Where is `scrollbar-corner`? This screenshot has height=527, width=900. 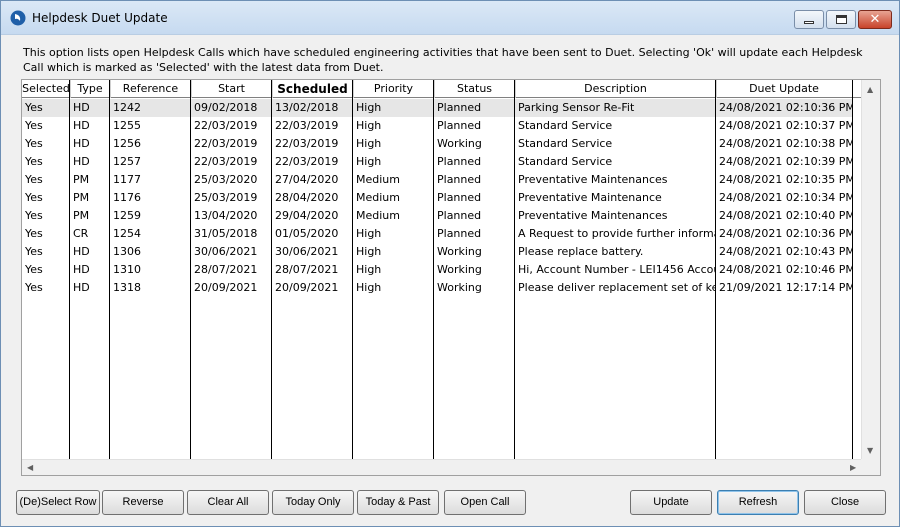 scrollbar-corner is located at coordinates (870, 467).